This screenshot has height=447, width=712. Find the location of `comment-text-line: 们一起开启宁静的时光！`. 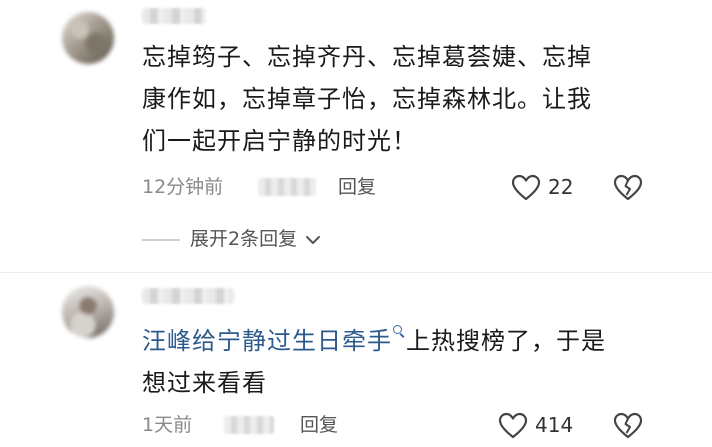

comment-text-line: 们一起开启宁静的时光！ is located at coordinates (279, 141).